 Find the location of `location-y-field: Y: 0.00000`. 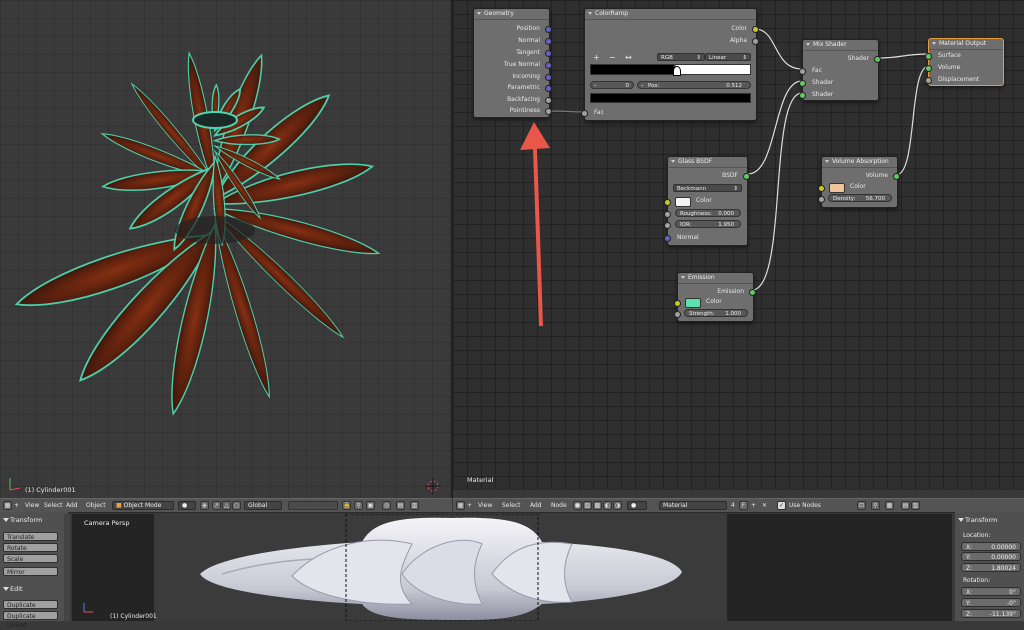

location-y-field: Y: 0.00000 is located at coordinates (991, 556).